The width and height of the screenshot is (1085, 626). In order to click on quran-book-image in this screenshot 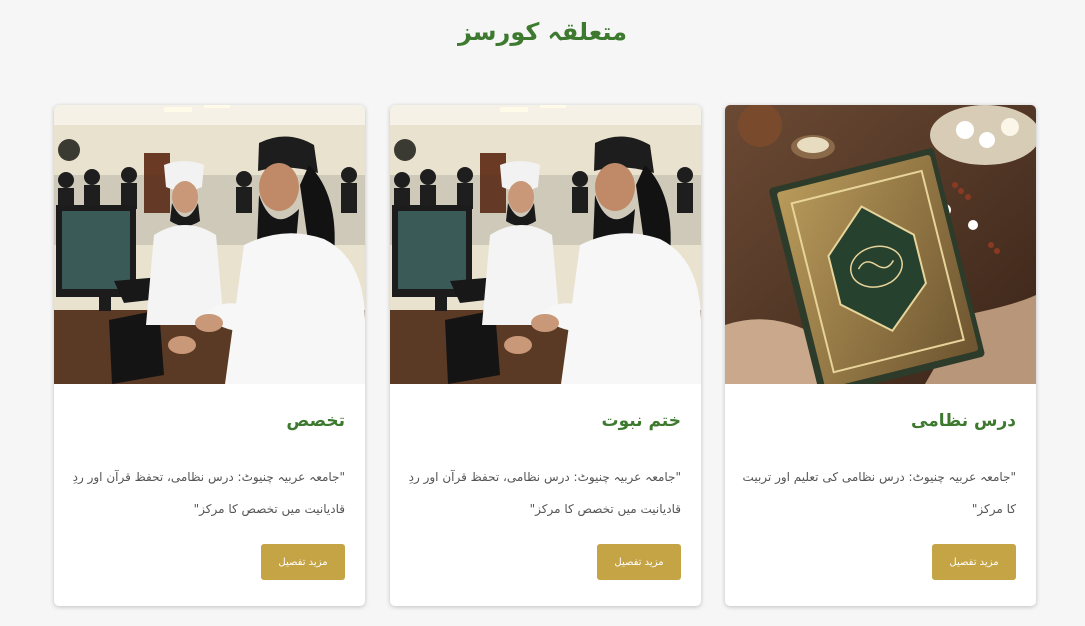, I will do `click(880, 244)`.